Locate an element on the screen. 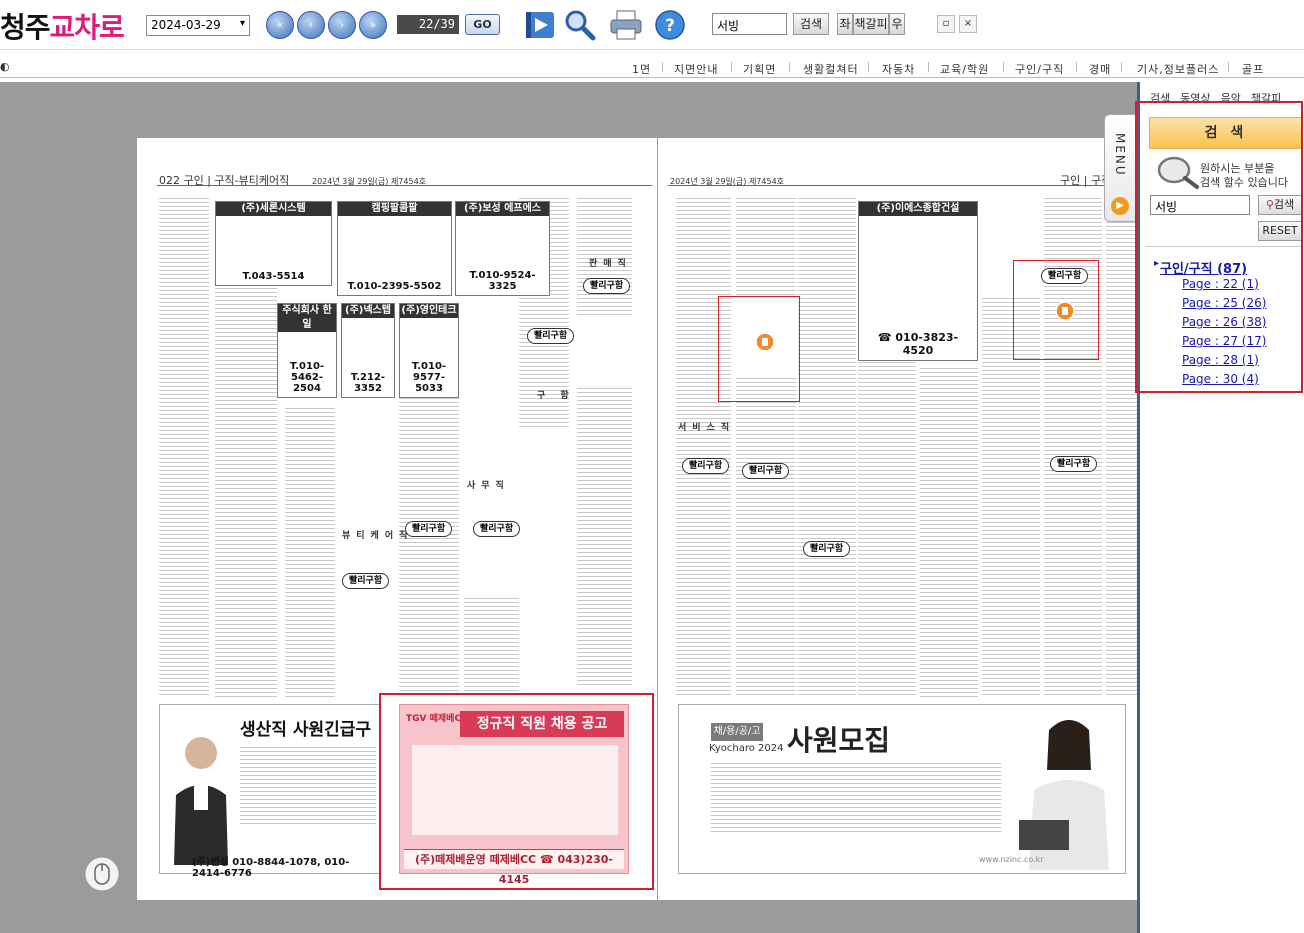  menu-item-page-guide: 지면안내 is located at coordinates (696, 69).